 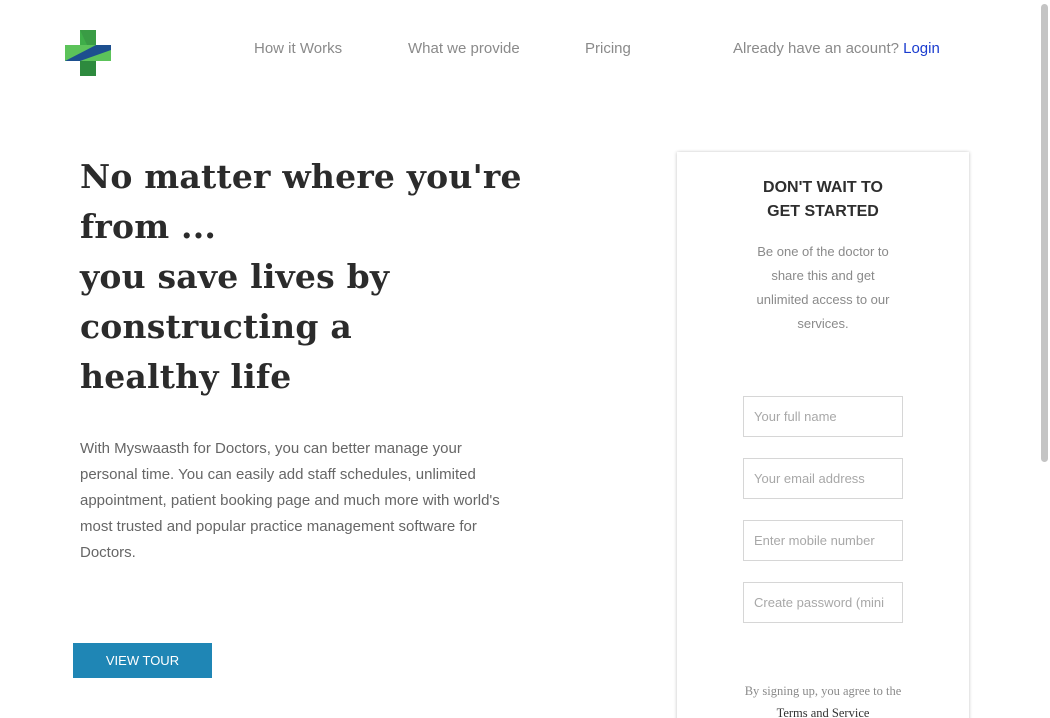 I want to click on mobile-input, so click(x=823, y=540).